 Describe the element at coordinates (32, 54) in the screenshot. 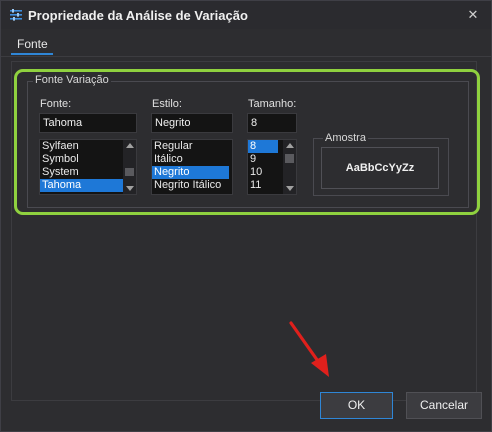

I see `tab-active-indicator` at that location.